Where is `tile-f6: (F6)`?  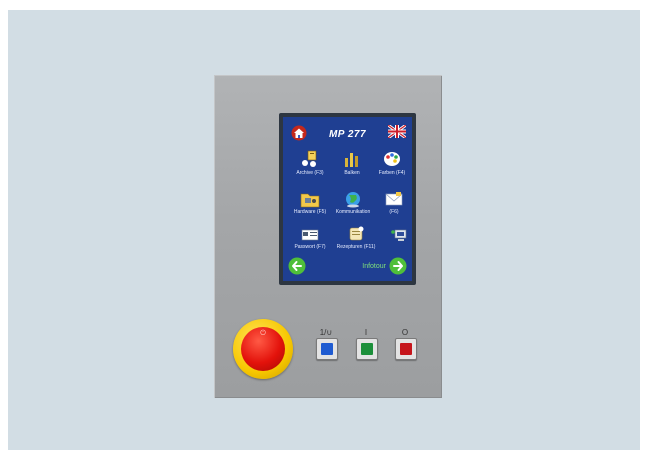
tile-f6: (F6) is located at coordinates (394, 202).